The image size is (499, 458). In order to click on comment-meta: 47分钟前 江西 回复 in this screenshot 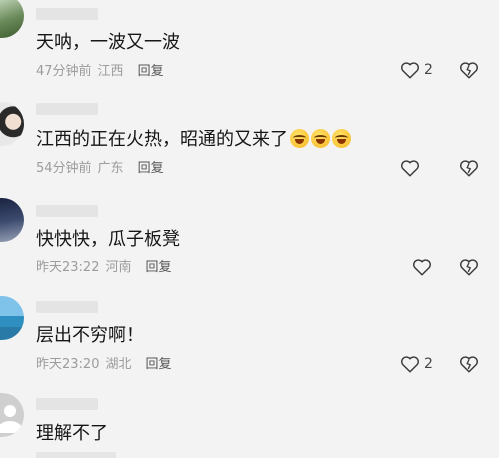, I will do `click(100, 72)`.